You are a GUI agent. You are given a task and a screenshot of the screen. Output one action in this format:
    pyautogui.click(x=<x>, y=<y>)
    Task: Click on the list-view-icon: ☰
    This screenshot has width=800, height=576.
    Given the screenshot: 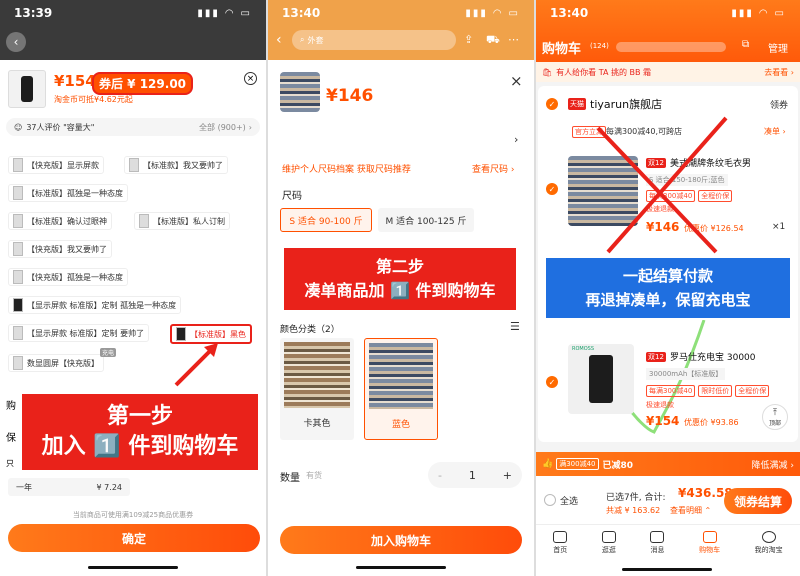 What is the action you would take?
    pyautogui.click(x=515, y=326)
    